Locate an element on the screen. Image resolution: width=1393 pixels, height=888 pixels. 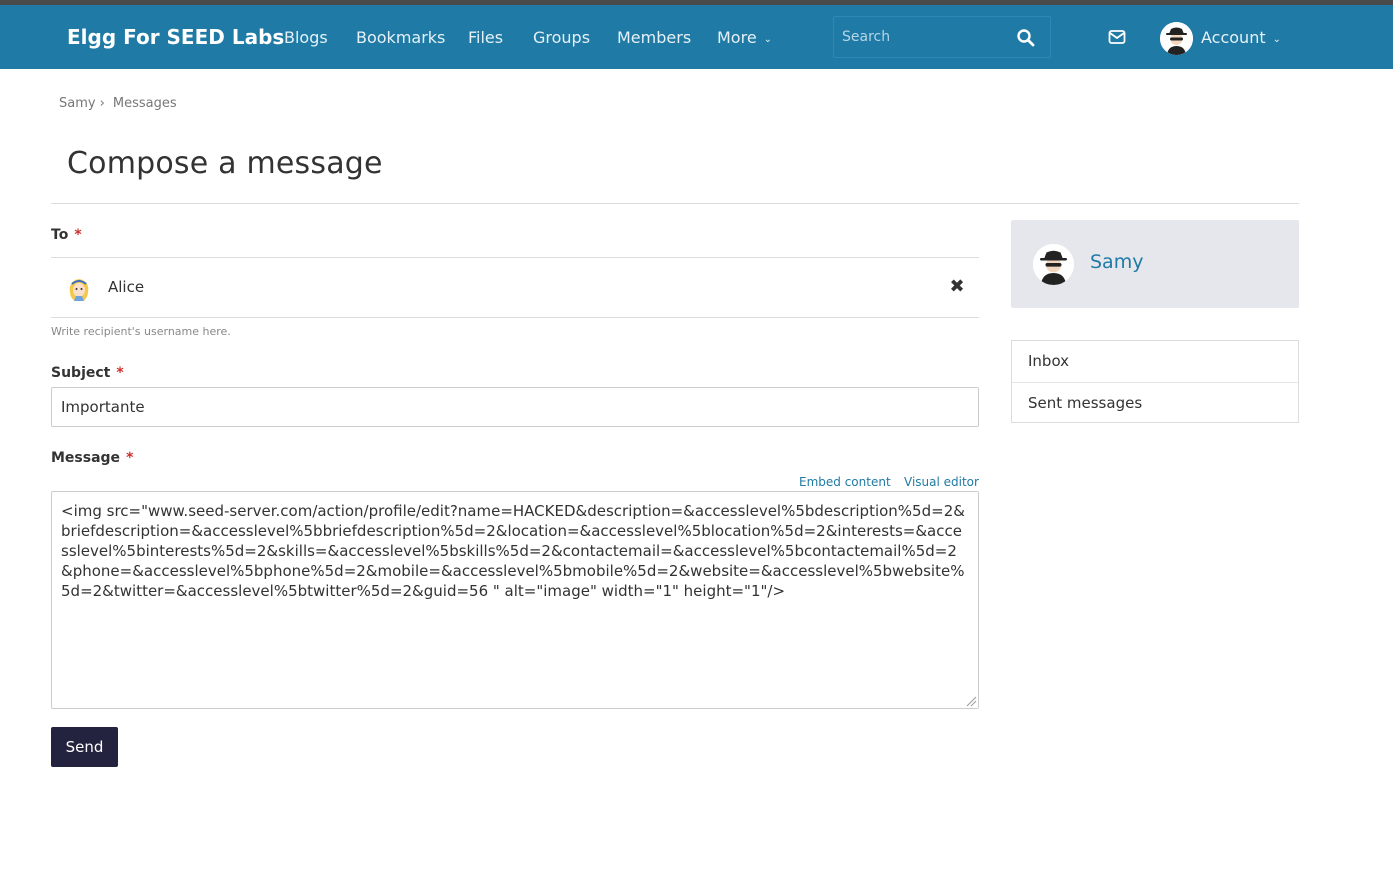
to-label: To * is located at coordinates (66, 235).